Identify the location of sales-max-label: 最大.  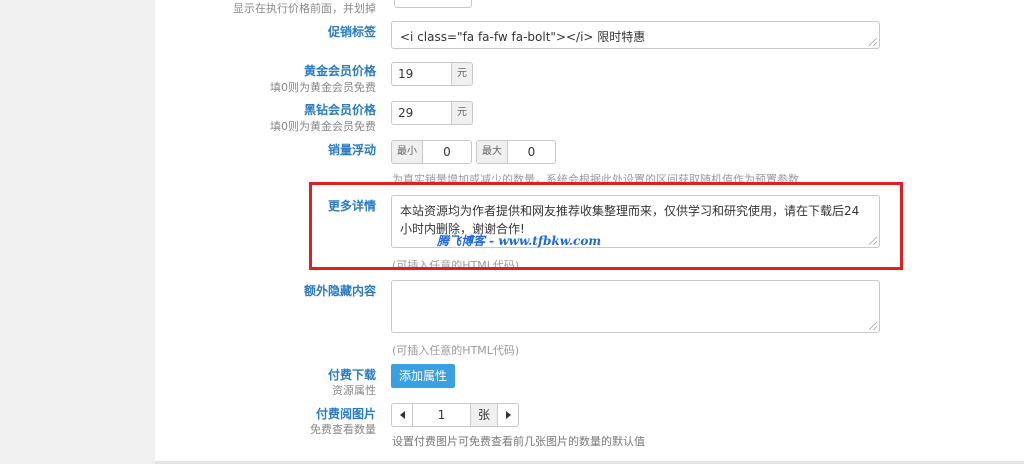
(492, 152).